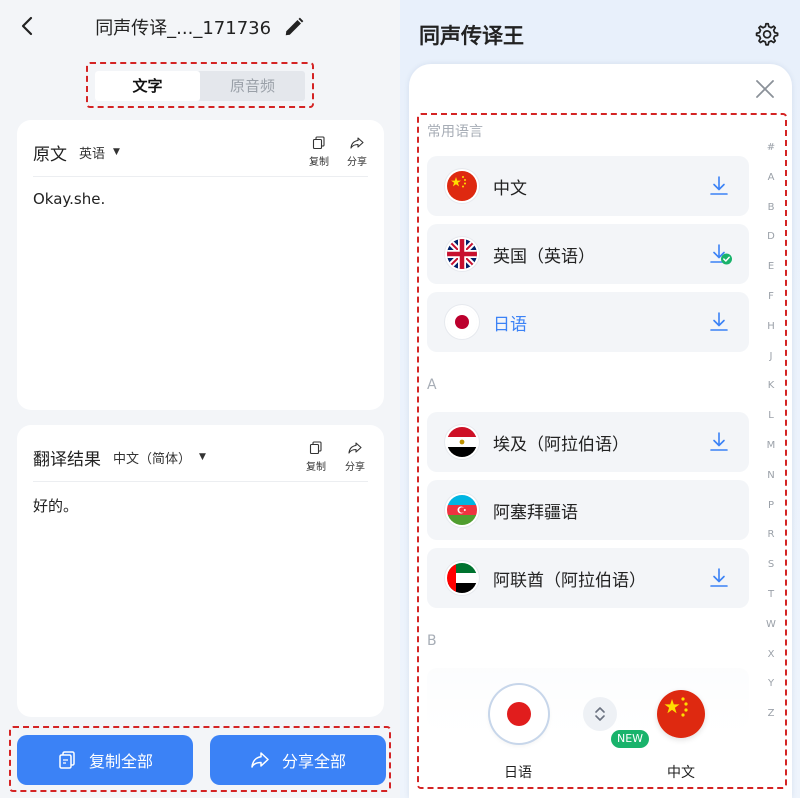  Describe the element at coordinates (252, 86) in the screenshot. I see `tab-original-audio: 原音频` at that location.